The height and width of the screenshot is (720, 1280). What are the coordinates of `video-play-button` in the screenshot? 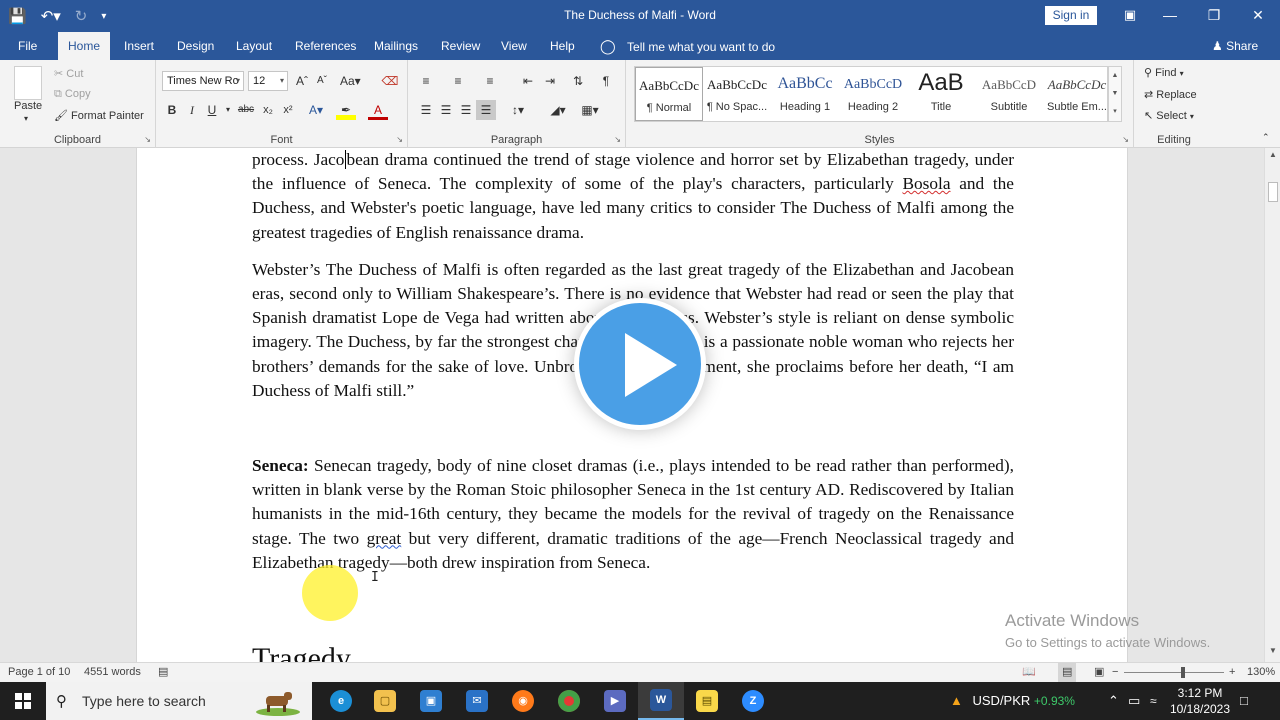 It's located at (640, 364).